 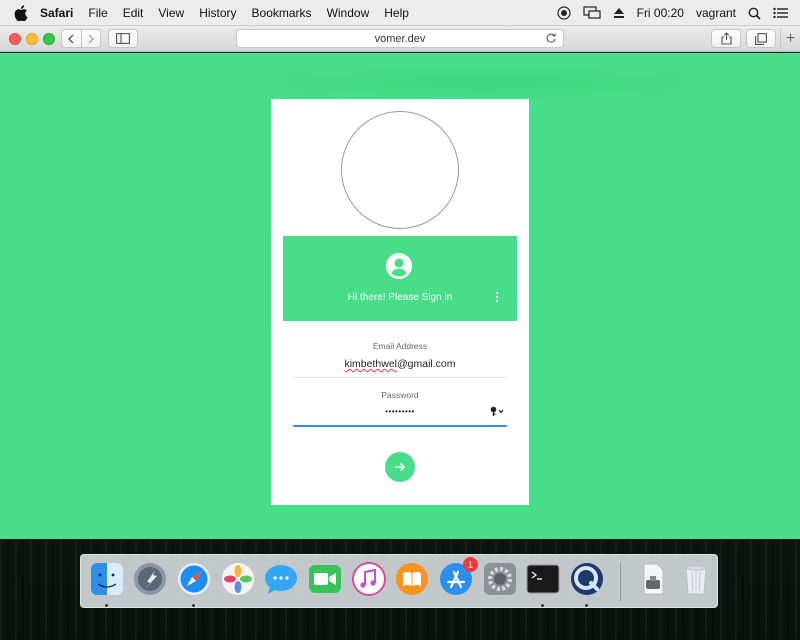 I want to click on menubar-clock: Fri 00:20, so click(x=660, y=13).